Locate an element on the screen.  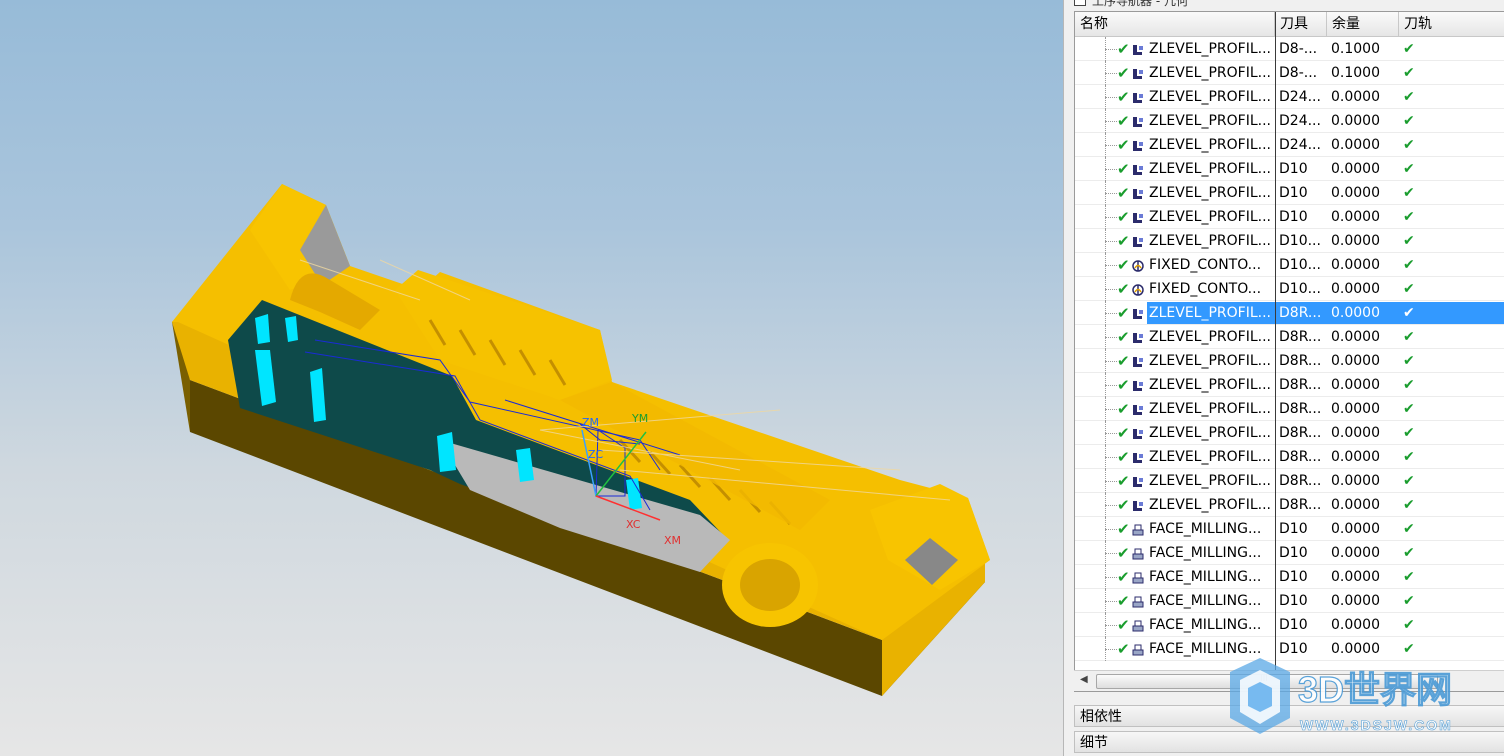
axis-label-zm: ZM is located at coordinates (590, 422).